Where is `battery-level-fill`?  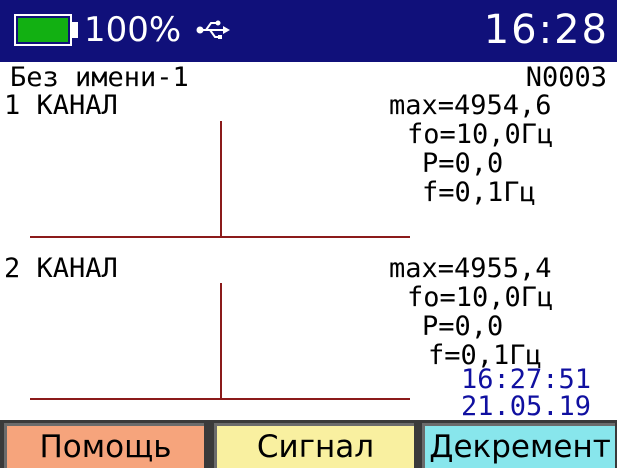
battery-level-fill is located at coordinates (43, 30).